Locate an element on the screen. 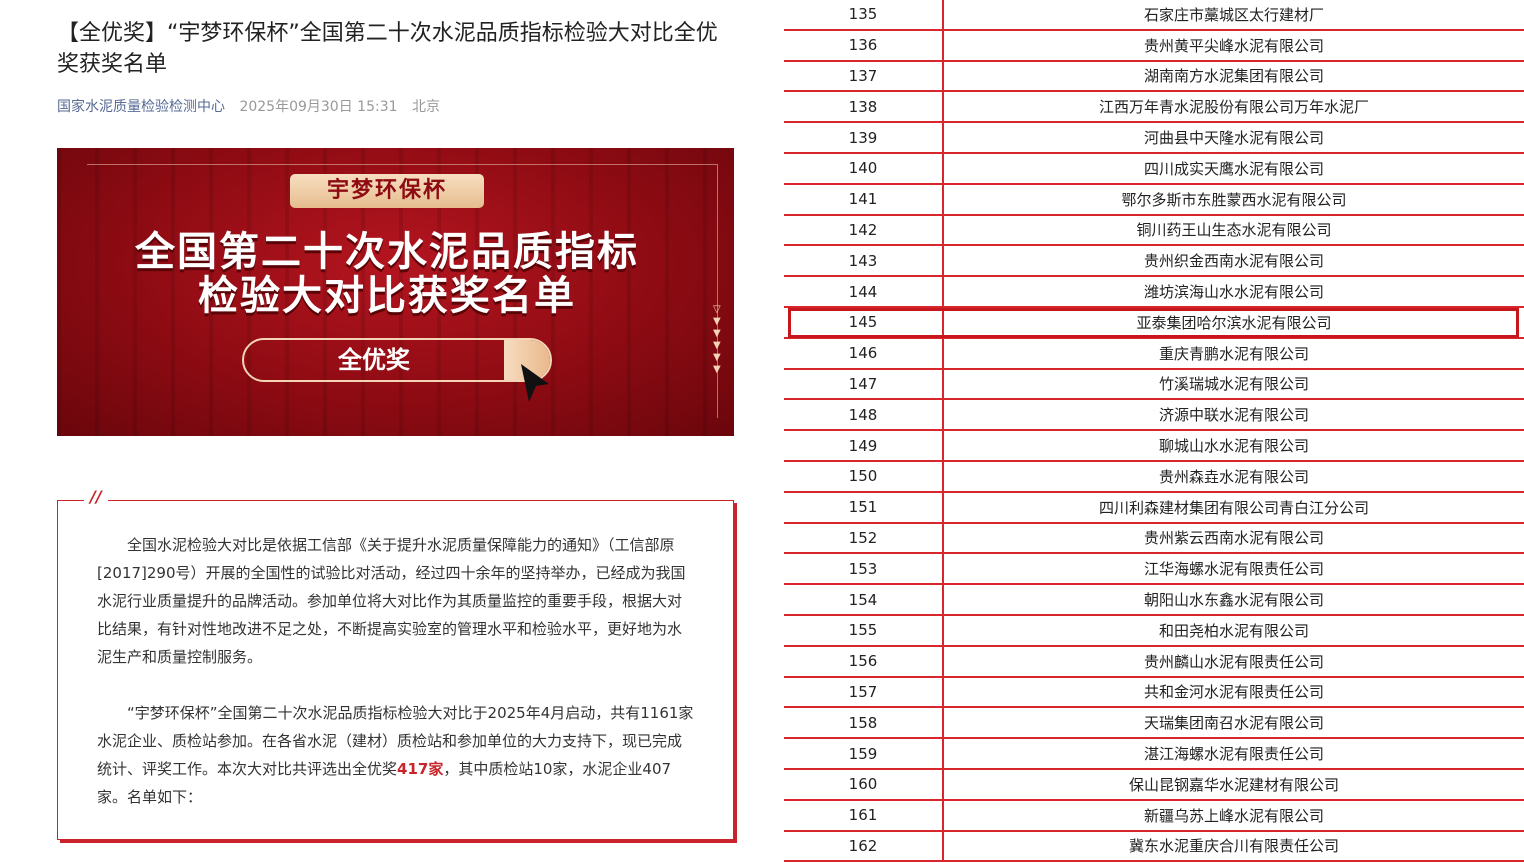 This screenshot has height=863, width=1524. company-name: 湖南南方水泥集团有限公司 is located at coordinates (1233, 76).